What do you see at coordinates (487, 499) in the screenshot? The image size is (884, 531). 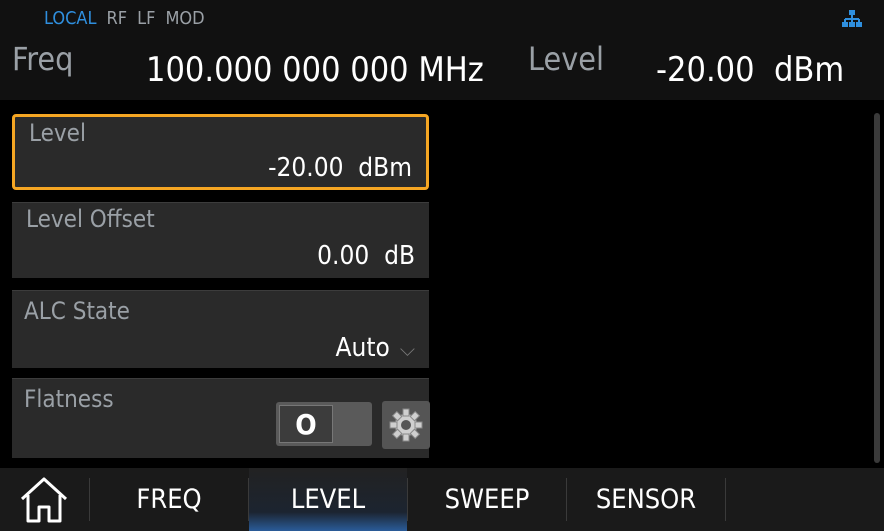 I see `tab-sweep: SWEEP` at bounding box center [487, 499].